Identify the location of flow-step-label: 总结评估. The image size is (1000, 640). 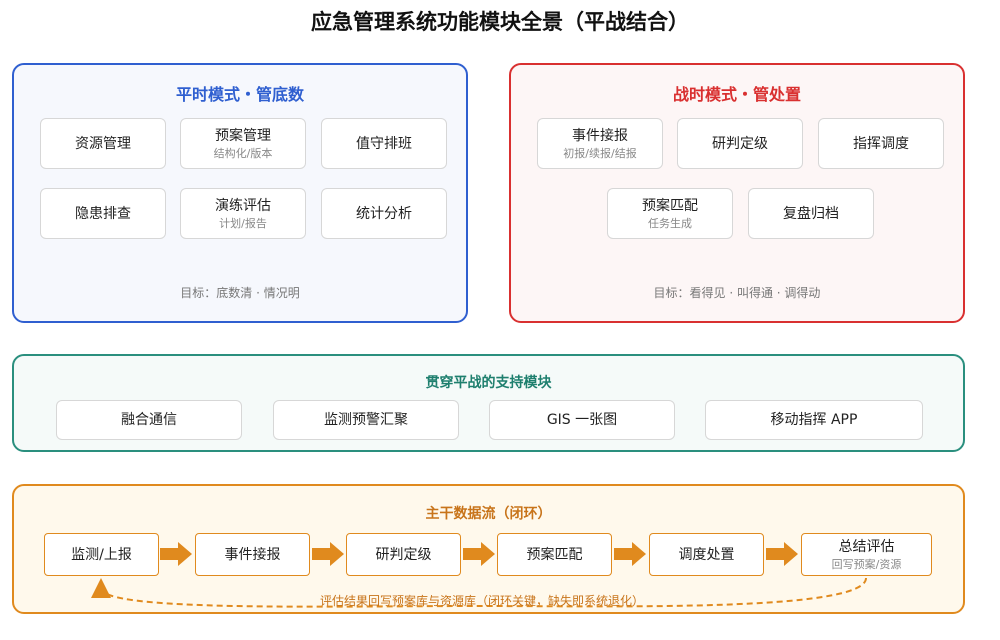
(866, 546).